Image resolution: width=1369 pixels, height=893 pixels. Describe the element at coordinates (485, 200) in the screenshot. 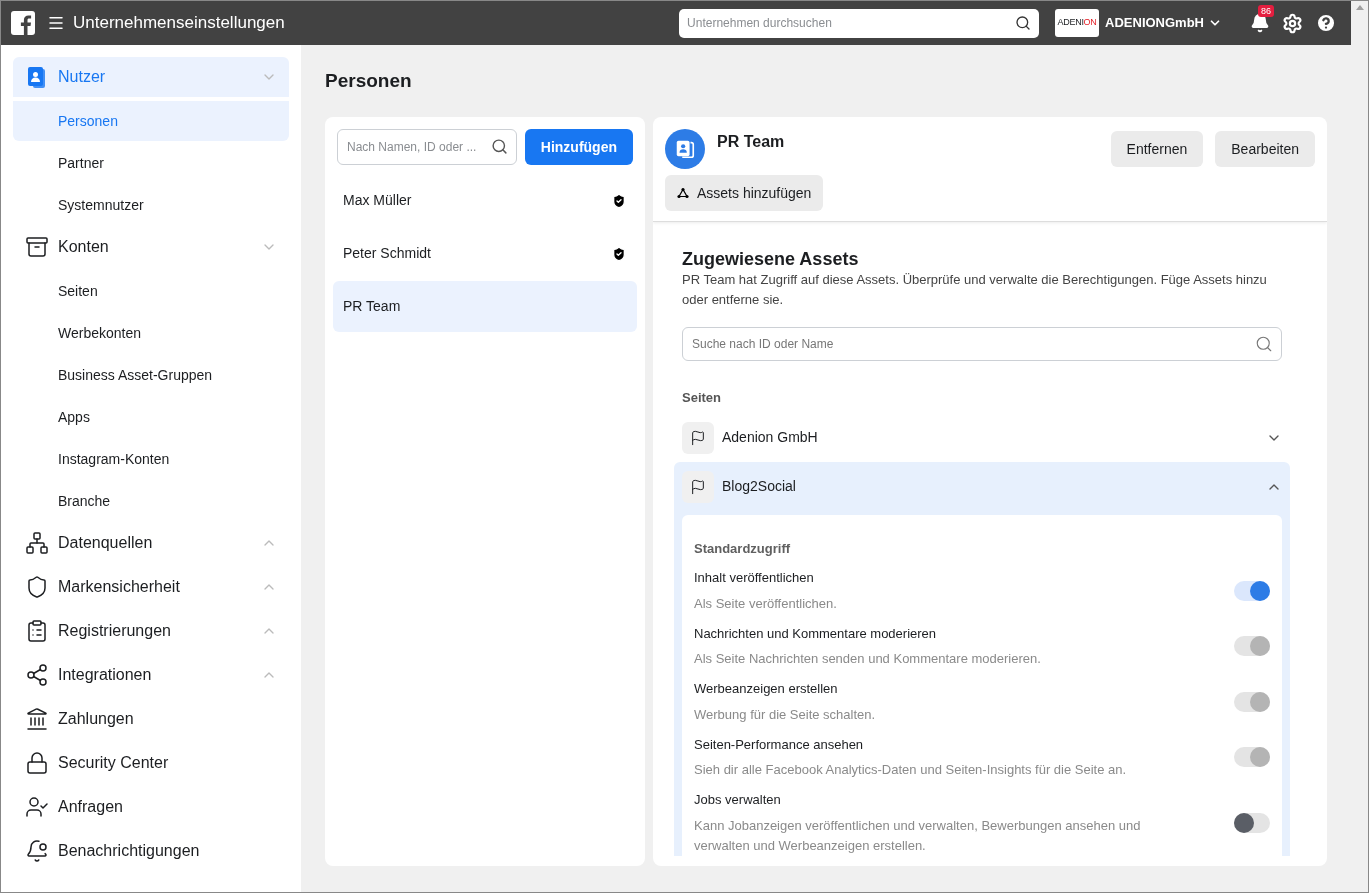

I see `person-row: Max Müller` at that location.